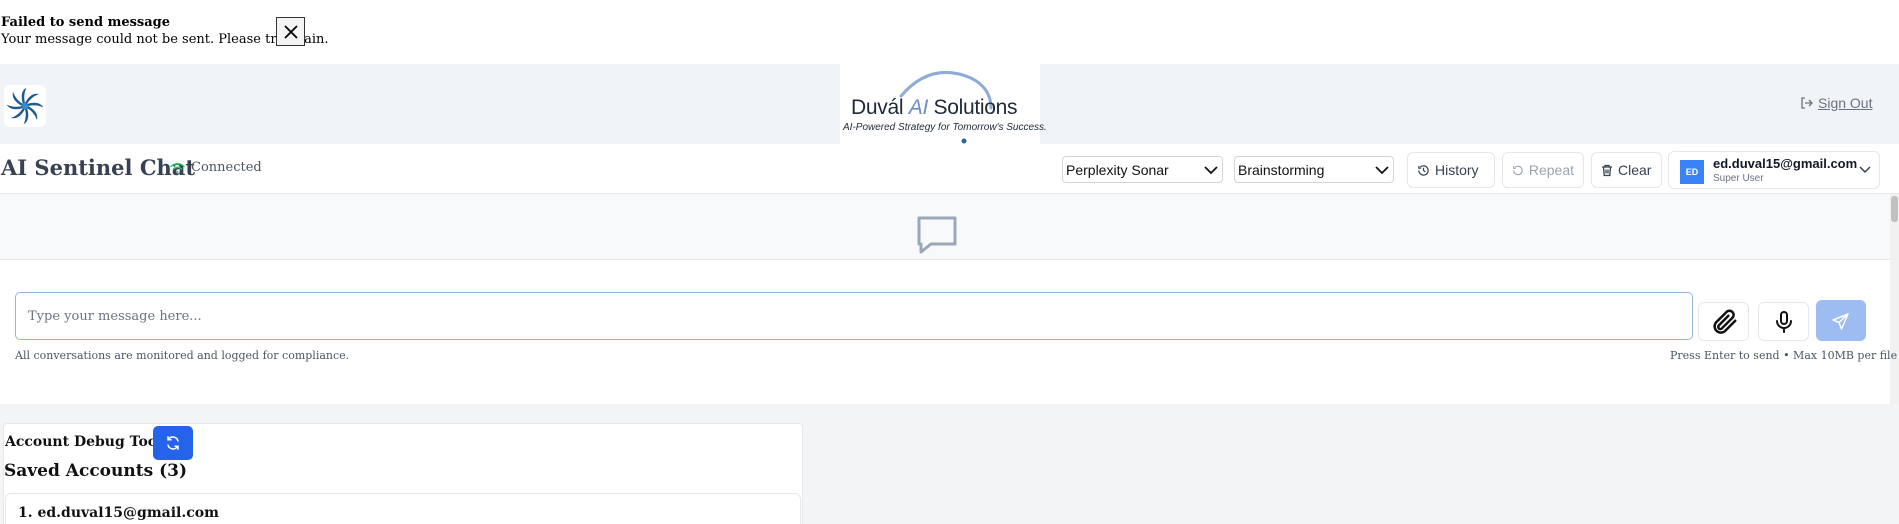  I want to click on mode-select: Brainstorming, so click(1314, 169).